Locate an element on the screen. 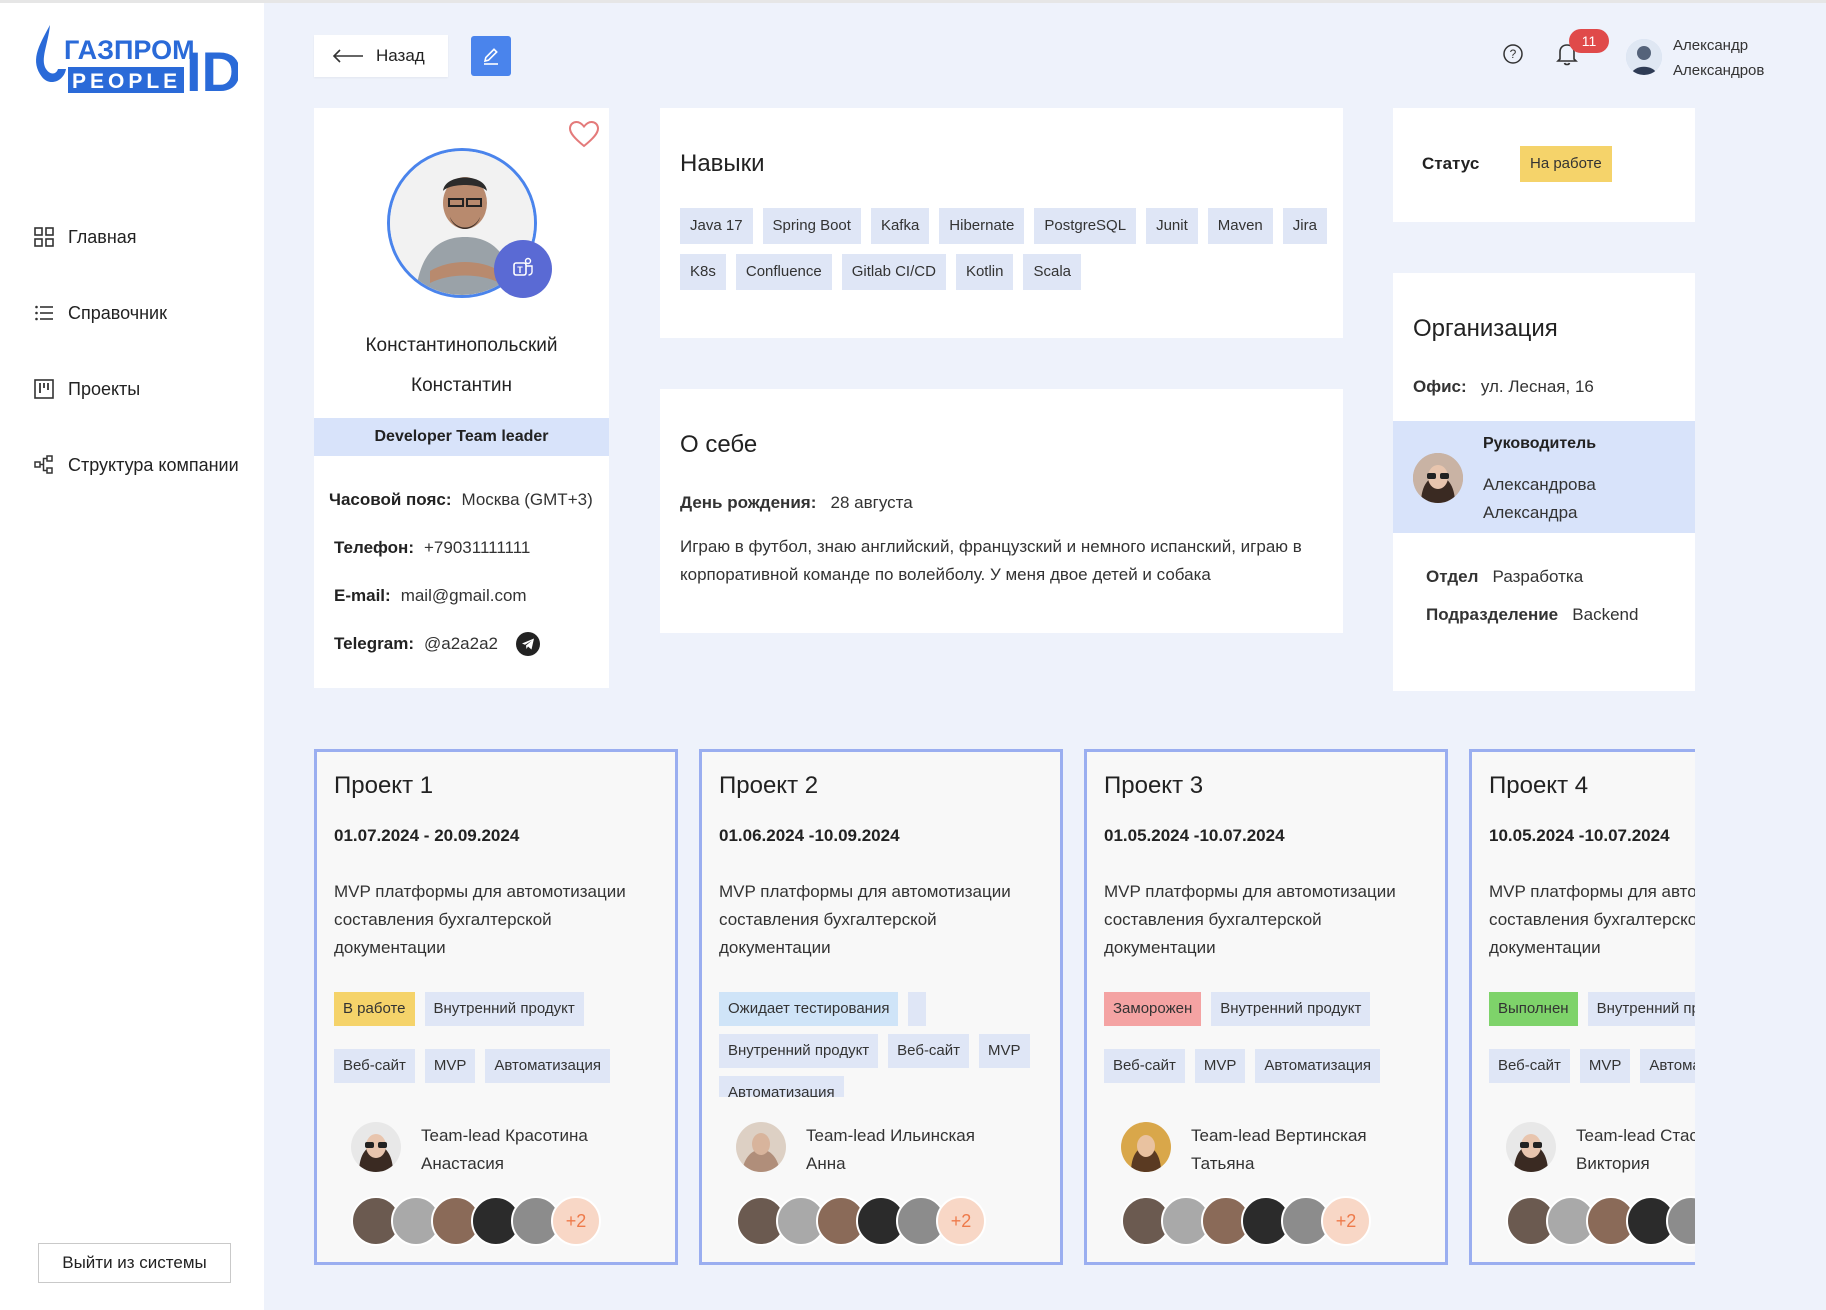 Image resolution: width=1826 pixels, height=1310 pixels. teams-icon: T is located at coordinates (523, 269).